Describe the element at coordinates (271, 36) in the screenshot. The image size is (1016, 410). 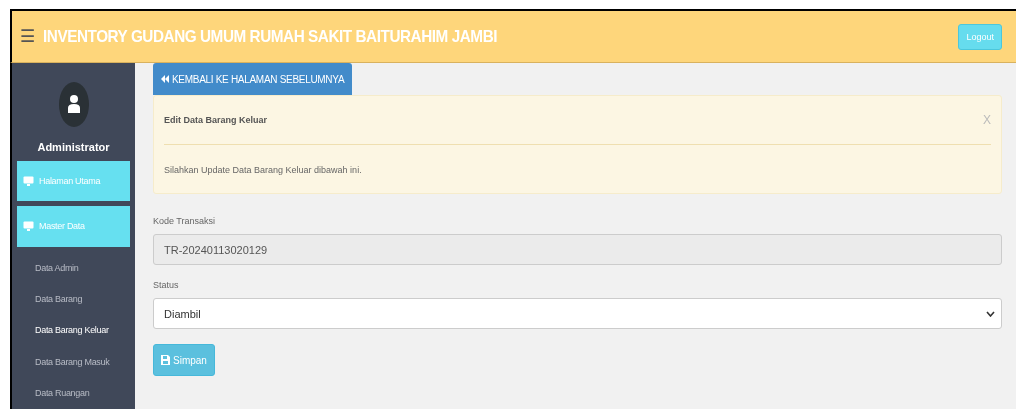
I see `app-title: INVENTORY GUDANG UMUM RUMAH SAKIT BAITURAHIM JAMBI` at that location.